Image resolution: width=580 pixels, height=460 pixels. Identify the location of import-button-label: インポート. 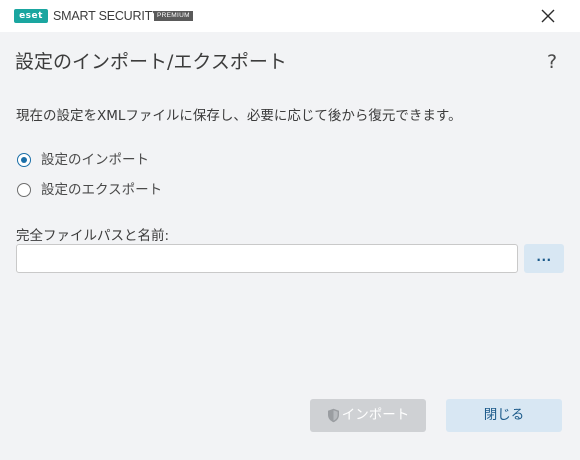
(375, 415).